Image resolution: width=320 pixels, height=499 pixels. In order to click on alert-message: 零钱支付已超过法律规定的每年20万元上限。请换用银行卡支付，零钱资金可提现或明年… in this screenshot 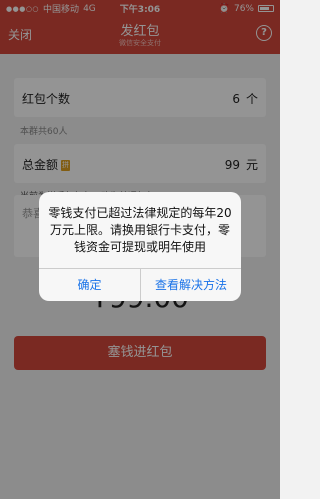, I will do `click(140, 230)`.